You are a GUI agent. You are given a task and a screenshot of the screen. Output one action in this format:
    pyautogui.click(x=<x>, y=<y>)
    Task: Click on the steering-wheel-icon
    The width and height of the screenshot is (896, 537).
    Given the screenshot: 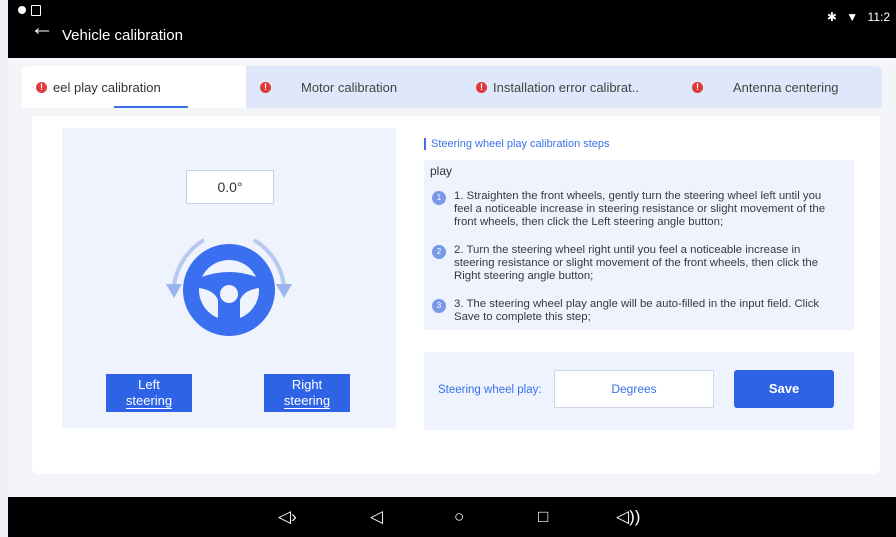 What is the action you would take?
    pyautogui.click(x=229, y=287)
    